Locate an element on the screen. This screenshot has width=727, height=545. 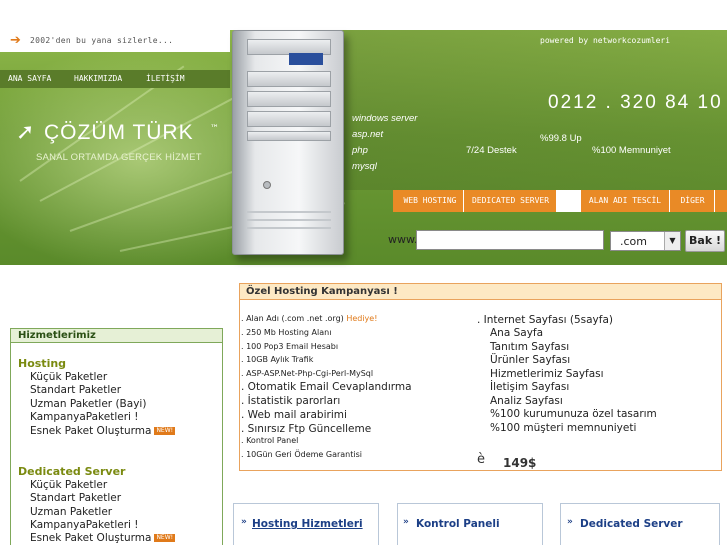
trademark: ™ is located at coordinates (214, 129).